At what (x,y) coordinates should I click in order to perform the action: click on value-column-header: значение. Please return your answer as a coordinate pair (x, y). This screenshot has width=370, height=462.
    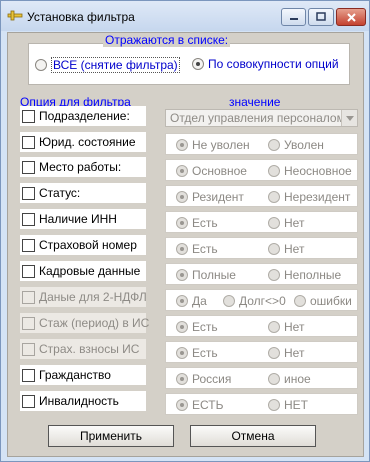
    Looking at the image, I should click on (255, 102).